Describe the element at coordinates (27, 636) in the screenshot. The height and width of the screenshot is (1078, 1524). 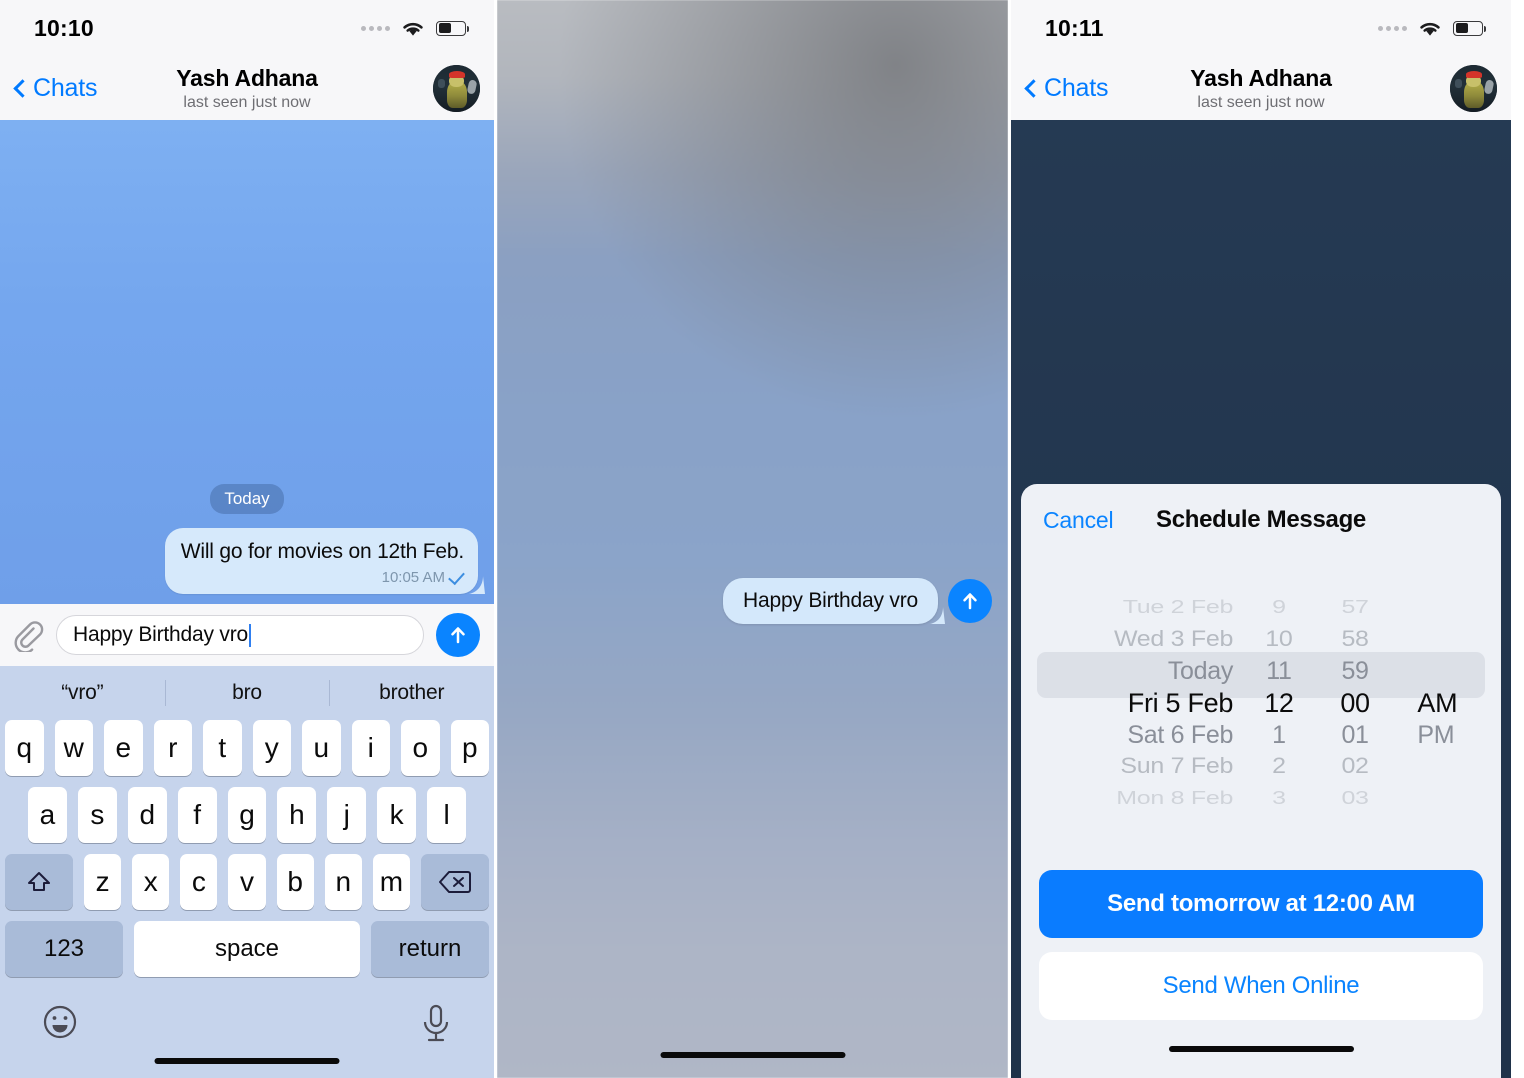
I see `paperclip-icon` at that location.